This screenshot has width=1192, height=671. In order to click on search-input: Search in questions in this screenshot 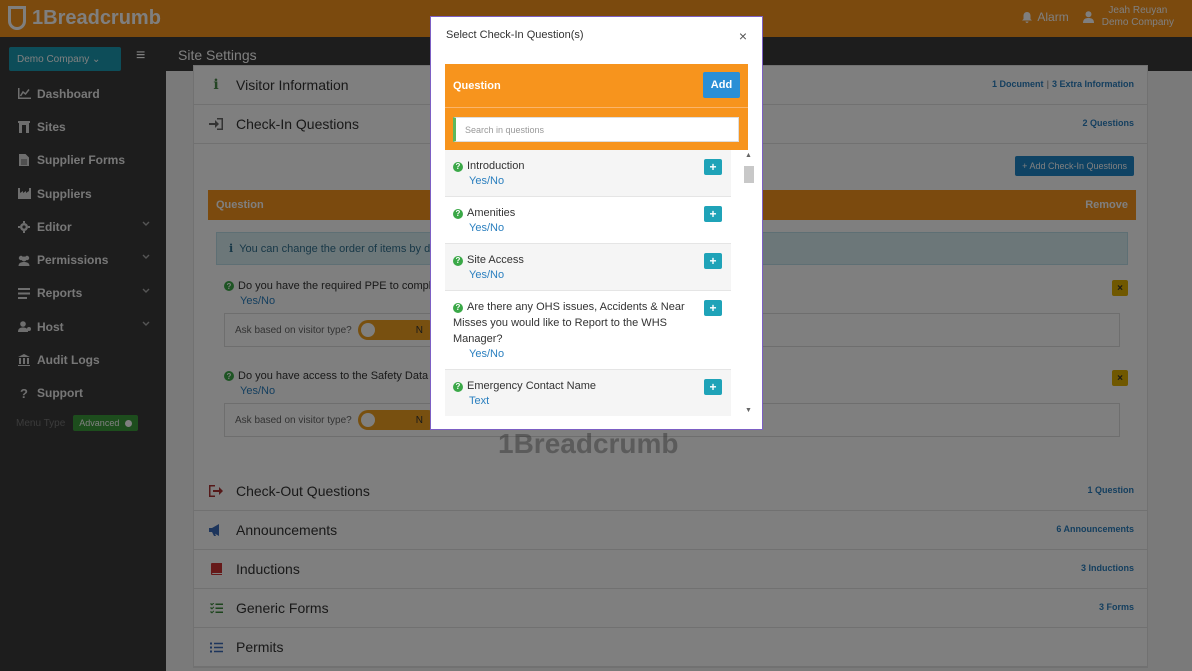, I will do `click(596, 129)`.